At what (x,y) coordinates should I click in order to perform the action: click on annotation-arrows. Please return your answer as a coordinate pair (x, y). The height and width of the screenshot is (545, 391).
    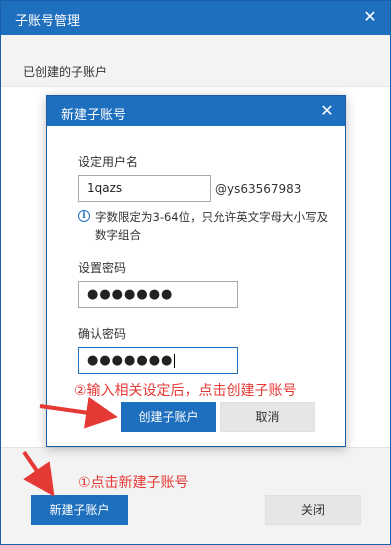
    Looking at the image, I should click on (70, 446).